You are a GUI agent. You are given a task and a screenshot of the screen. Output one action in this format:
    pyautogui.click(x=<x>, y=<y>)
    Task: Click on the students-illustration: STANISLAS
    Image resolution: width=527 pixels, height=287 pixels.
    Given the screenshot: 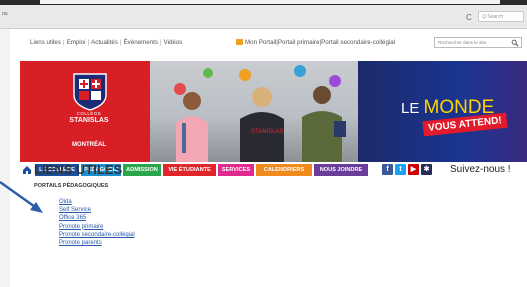 What is the action you would take?
    pyautogui.click(x=260, y=113)
    